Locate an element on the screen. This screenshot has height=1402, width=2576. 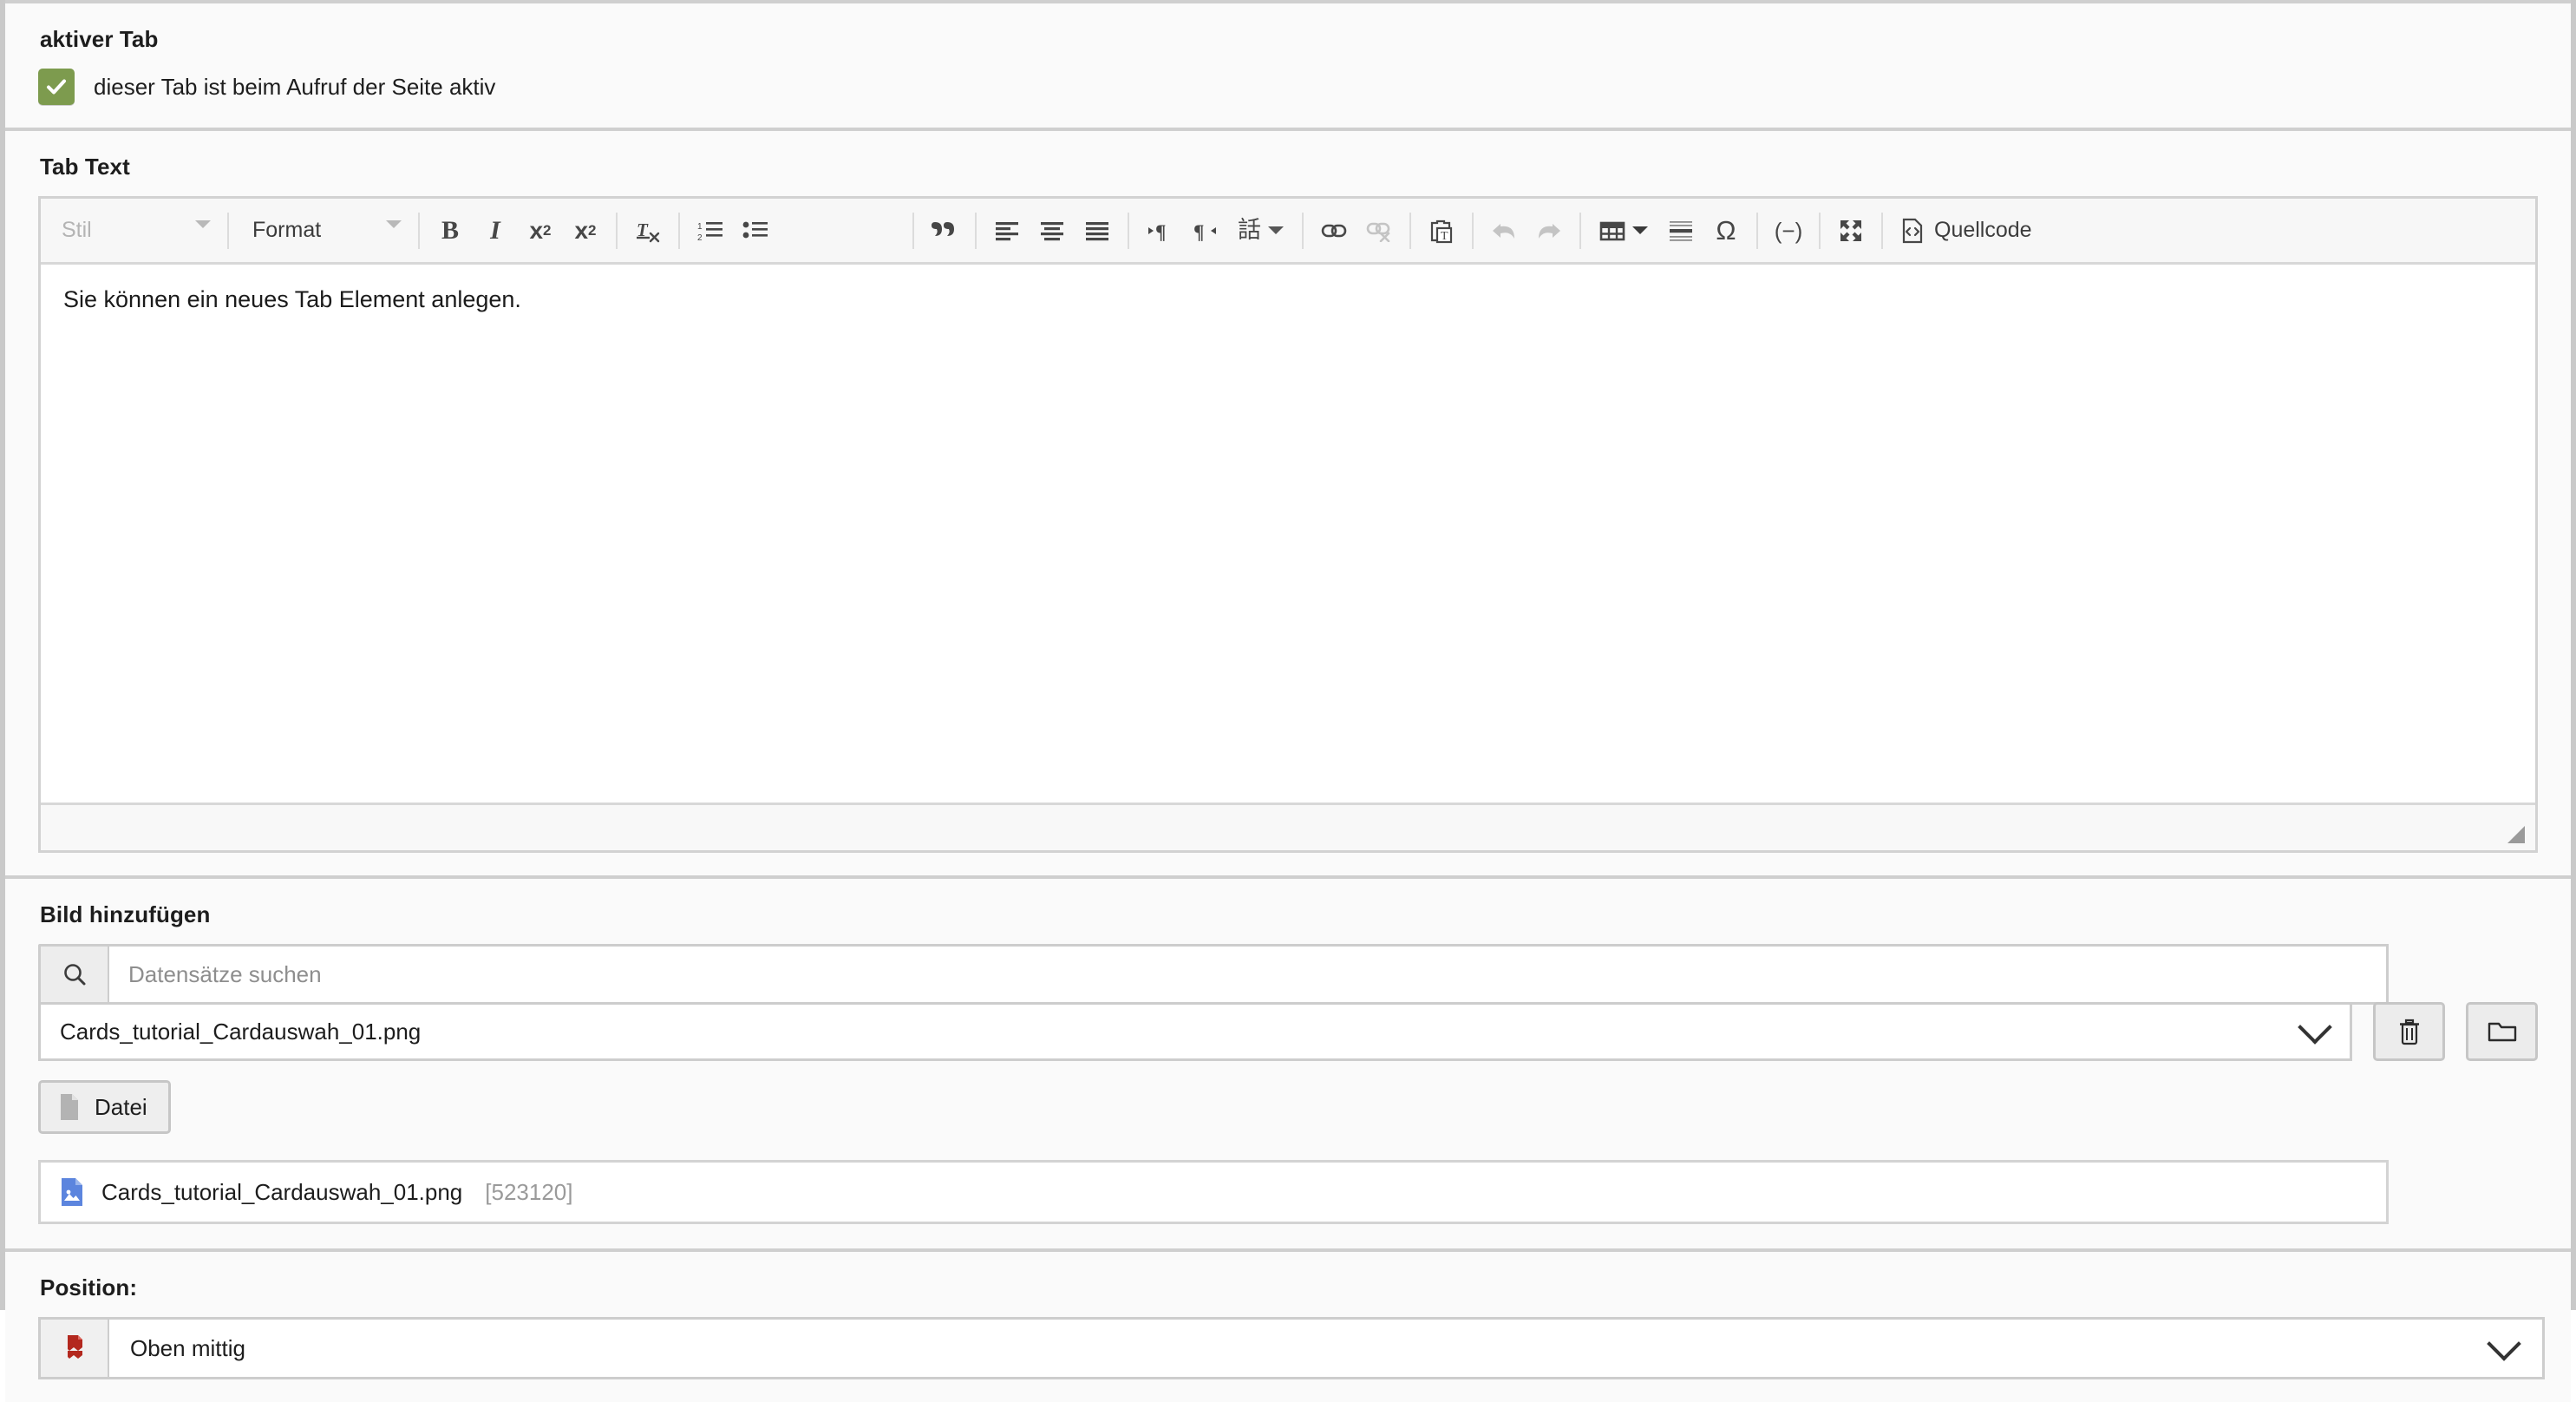
record-select-value: Cards_tutorial_Cardauswah_01.png is located at coordinates (241, 1031).